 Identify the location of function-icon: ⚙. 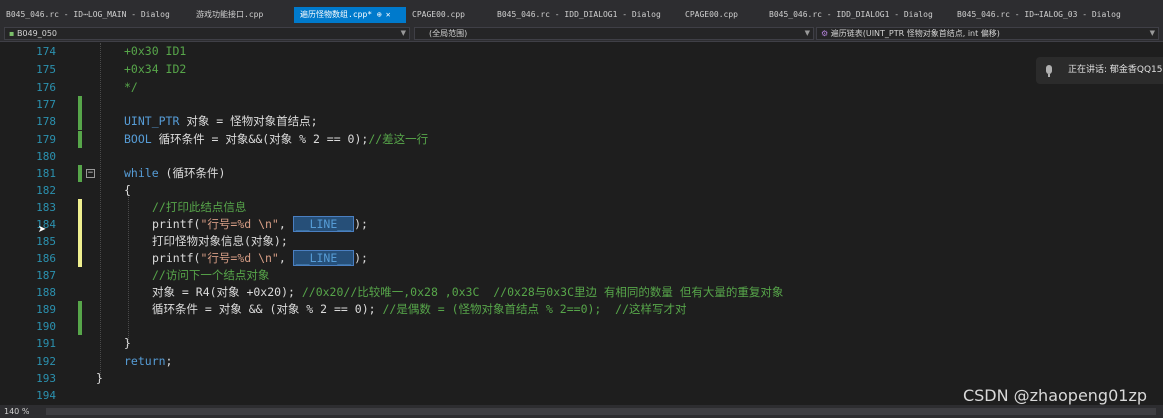
(825, 33).